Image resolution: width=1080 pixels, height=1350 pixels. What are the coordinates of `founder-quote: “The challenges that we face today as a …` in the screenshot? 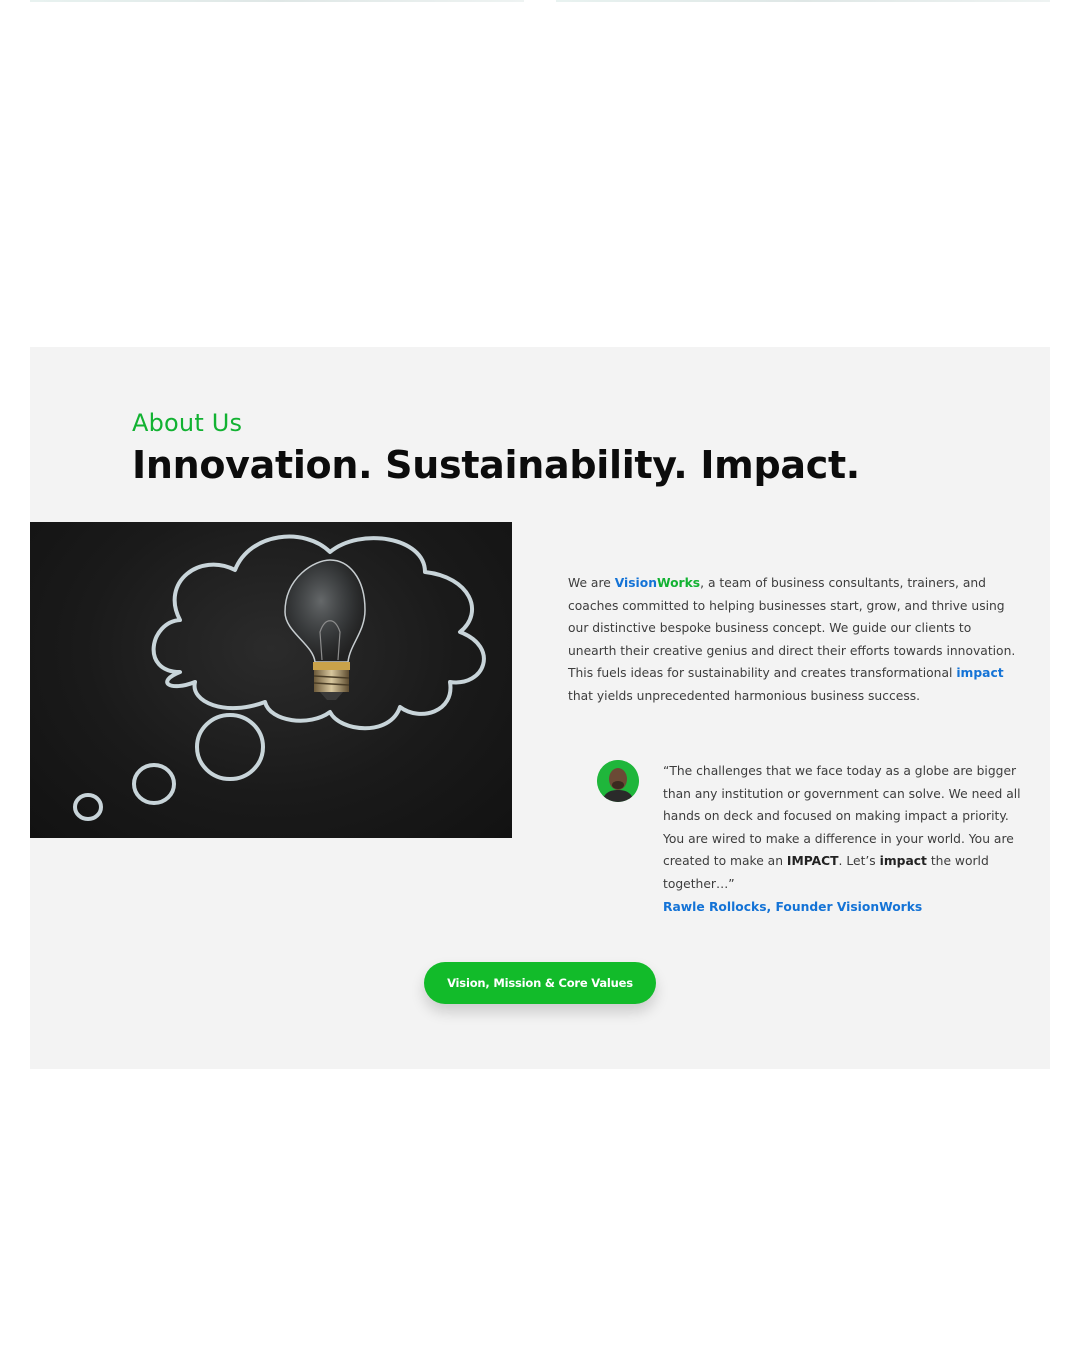 It's located at (842, 827).